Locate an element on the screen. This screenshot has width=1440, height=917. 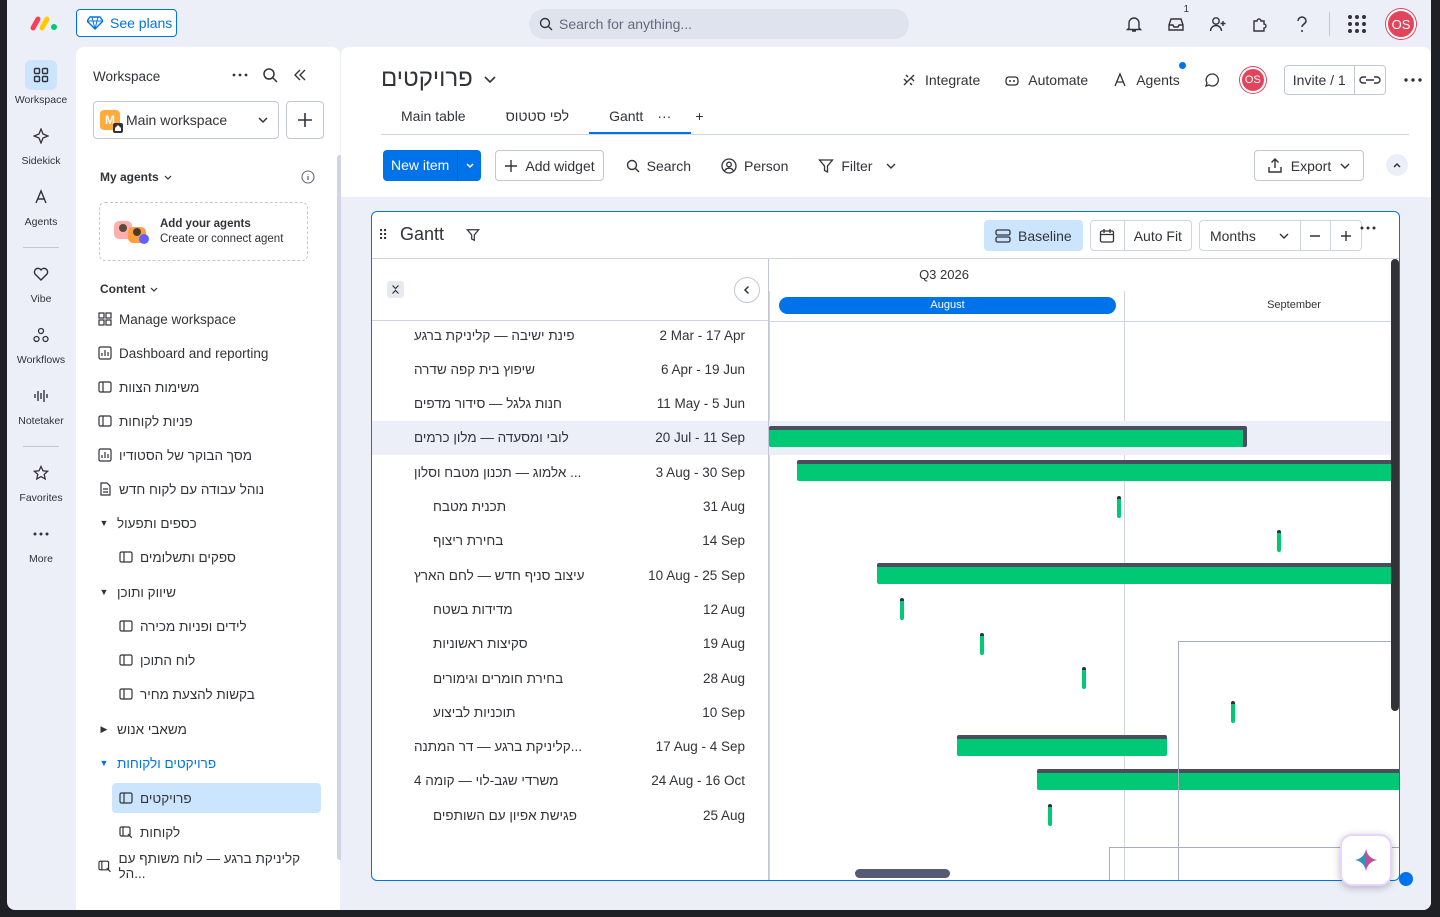
copy-link-icon is located at coordinates (1370, 80).